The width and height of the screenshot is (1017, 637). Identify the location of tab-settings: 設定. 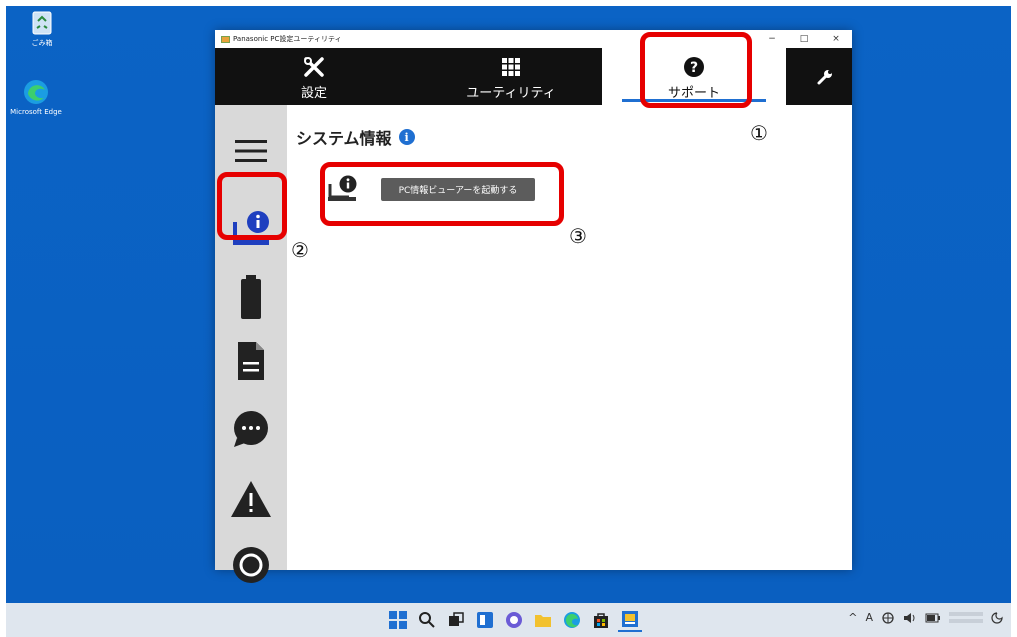
(314, 76).